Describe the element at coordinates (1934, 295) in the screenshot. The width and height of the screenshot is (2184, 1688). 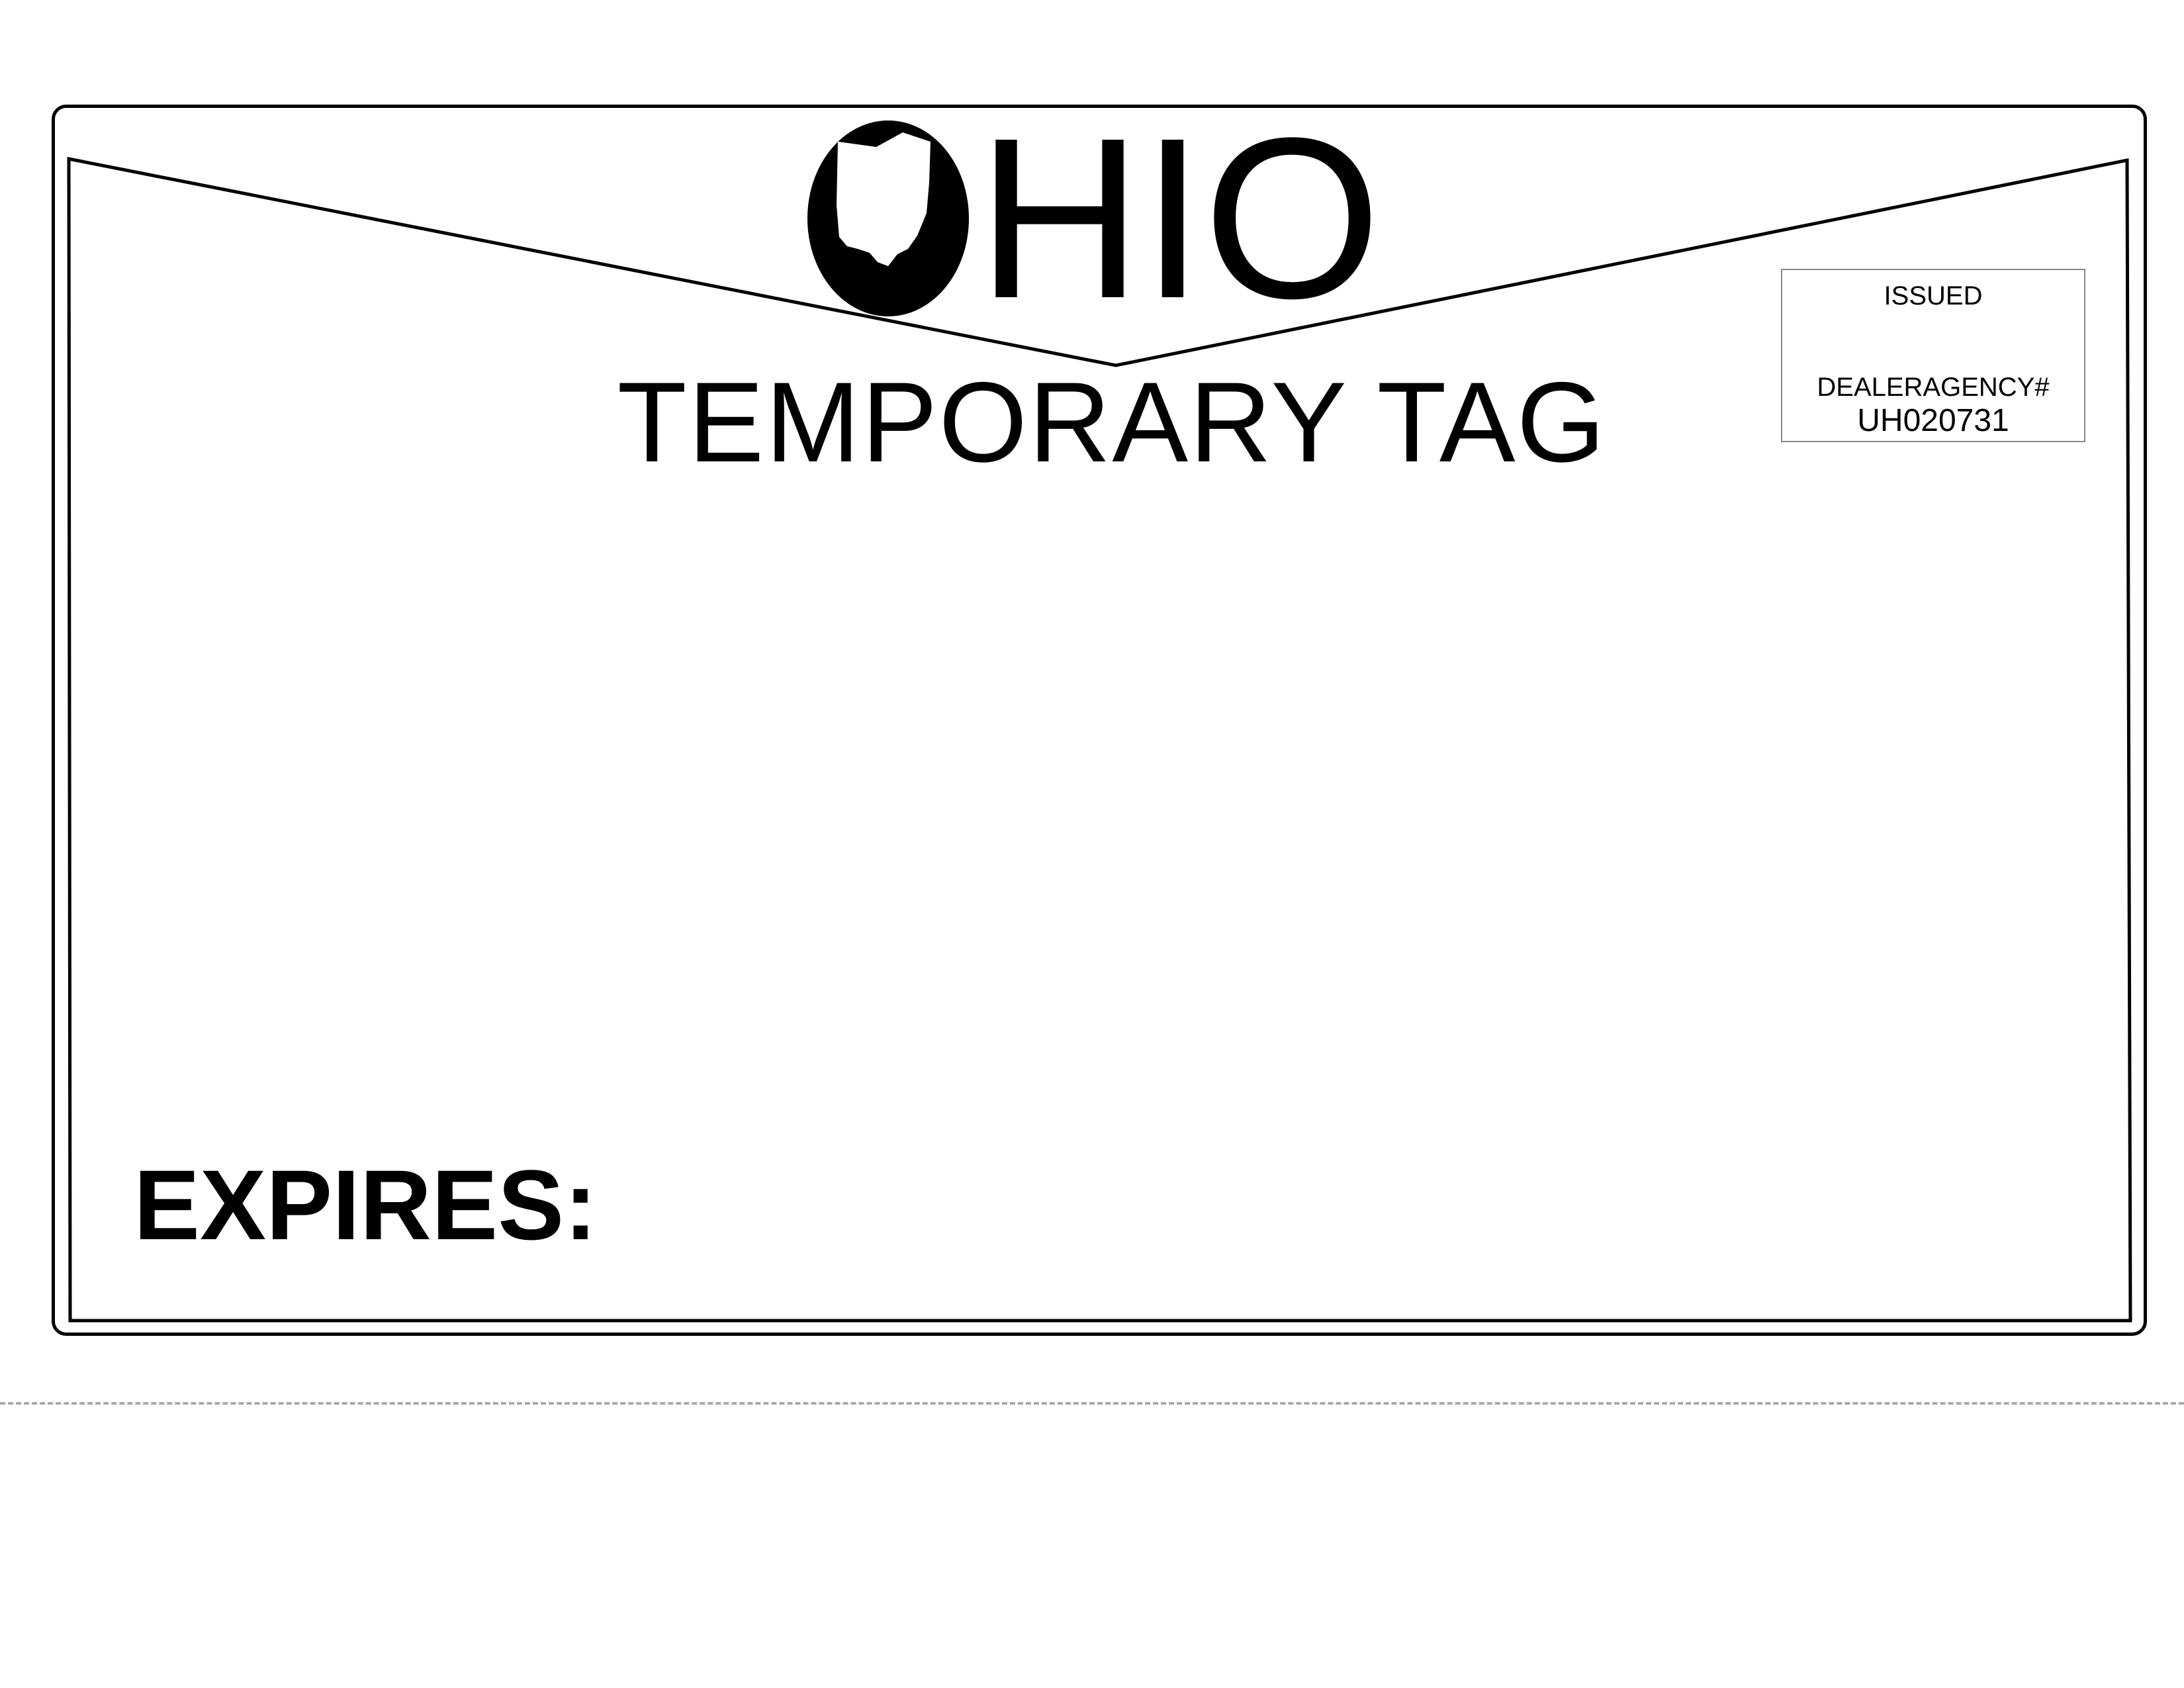
I see `issued-label: ISSUED` at that location.